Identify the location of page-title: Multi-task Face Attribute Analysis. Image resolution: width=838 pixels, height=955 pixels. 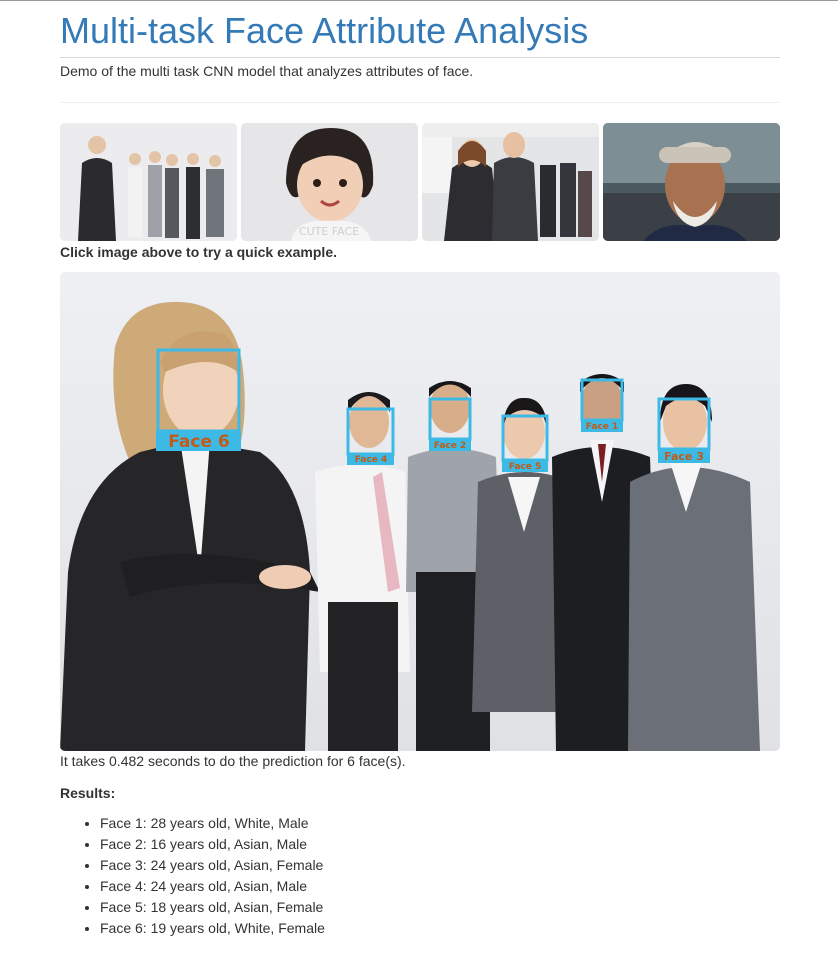
(420, 34).